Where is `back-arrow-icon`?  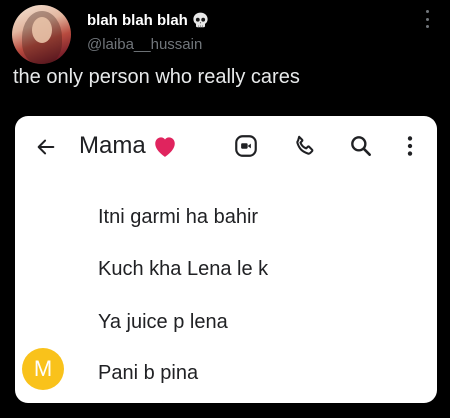 back-arrow-icon is located at coordinates (46, 147).